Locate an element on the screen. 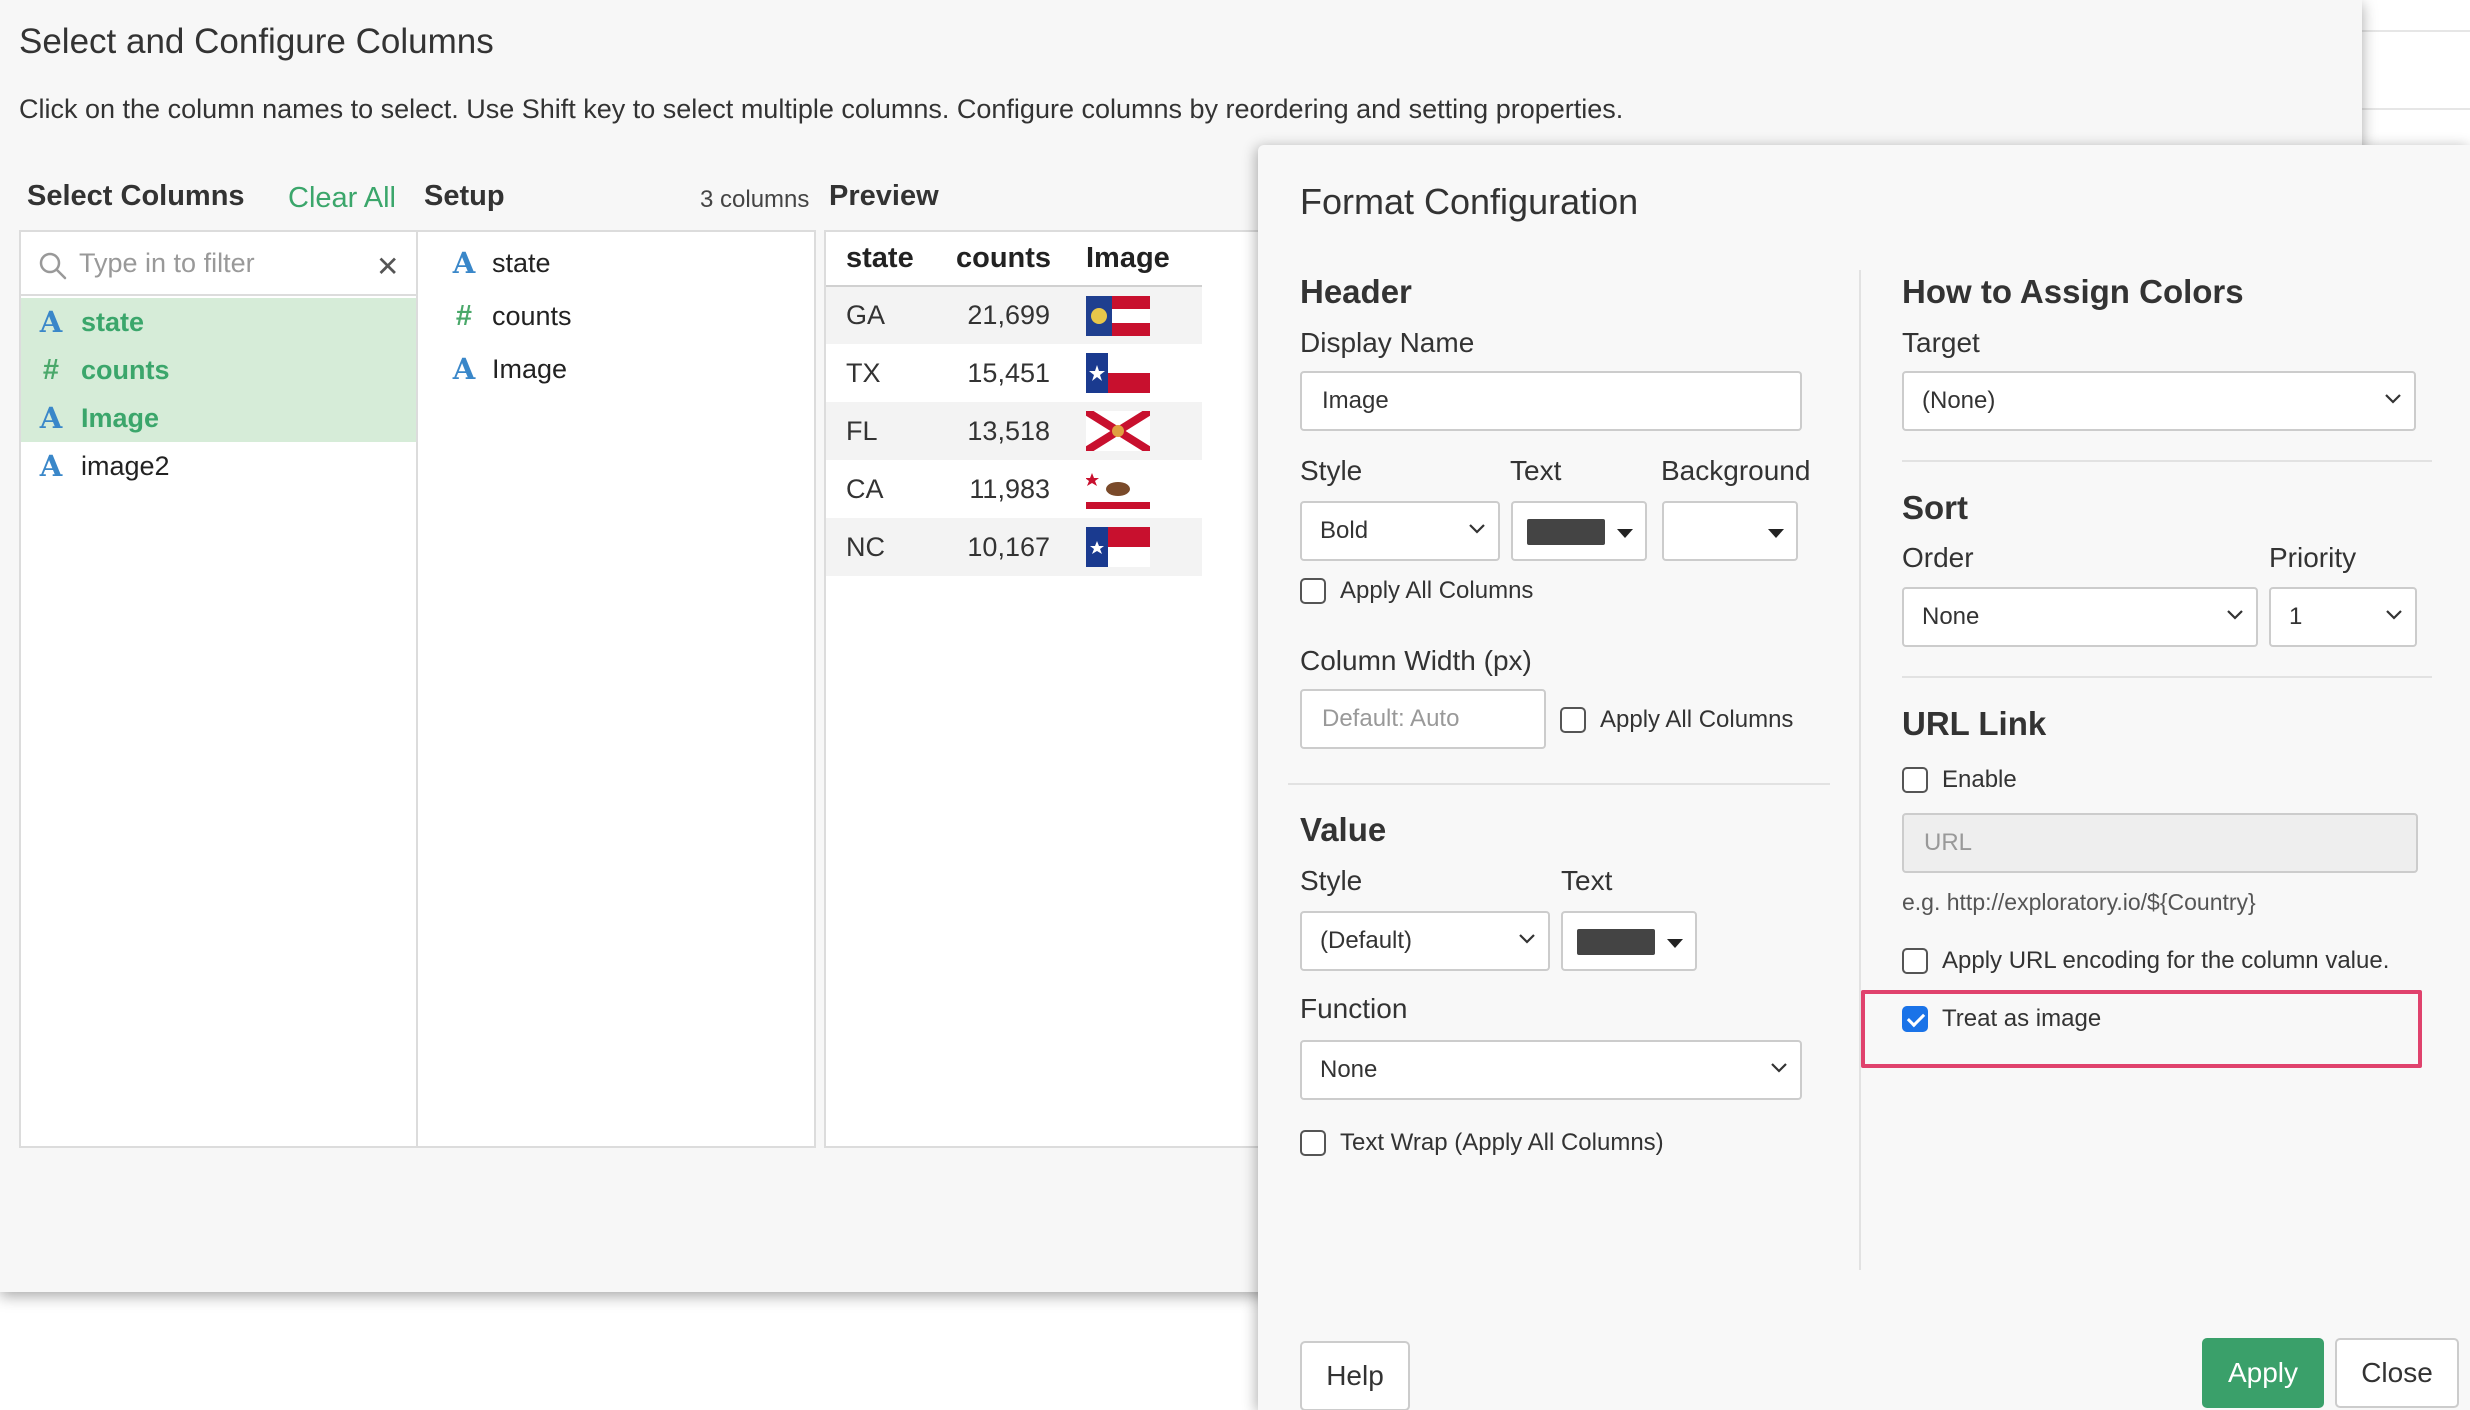 This screenshot has height=1410, width=2470. georgia-flag-image is located at coordinates (1118, 315).